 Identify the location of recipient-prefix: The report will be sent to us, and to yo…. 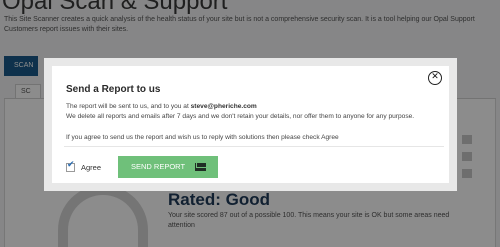
(128, 106).